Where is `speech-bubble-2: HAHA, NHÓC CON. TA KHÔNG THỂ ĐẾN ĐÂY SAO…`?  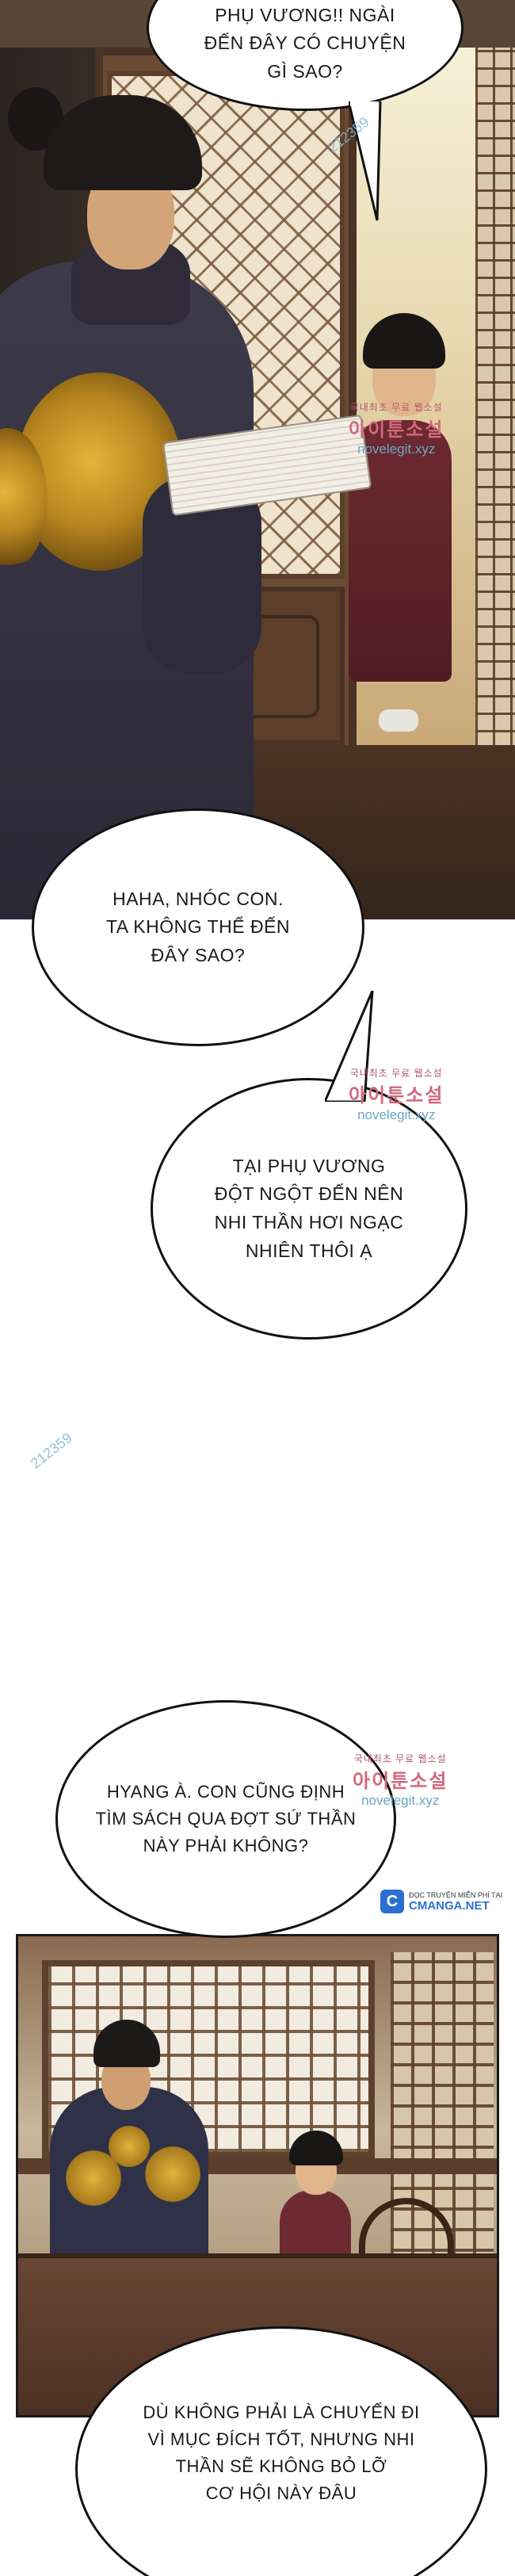 speech-bubble-2: HAHA, NHÓC CON. TA KHÔNG THỂ ĐẾN ĐÂY SAO… is located at coordinates (198, 927).